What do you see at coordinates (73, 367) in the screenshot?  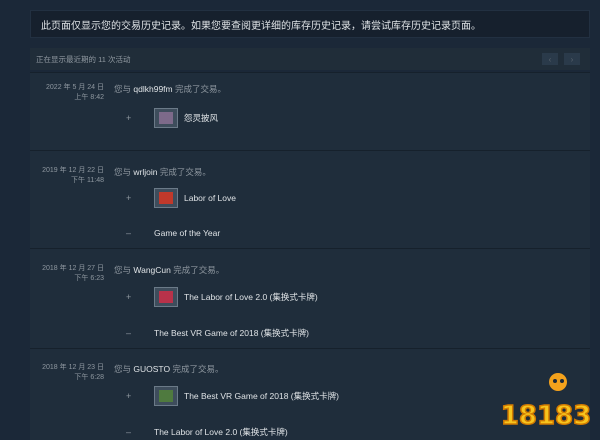 I see `trade-date-day: 2018 年 12 月 23 日` at bounding box center [73, 367].